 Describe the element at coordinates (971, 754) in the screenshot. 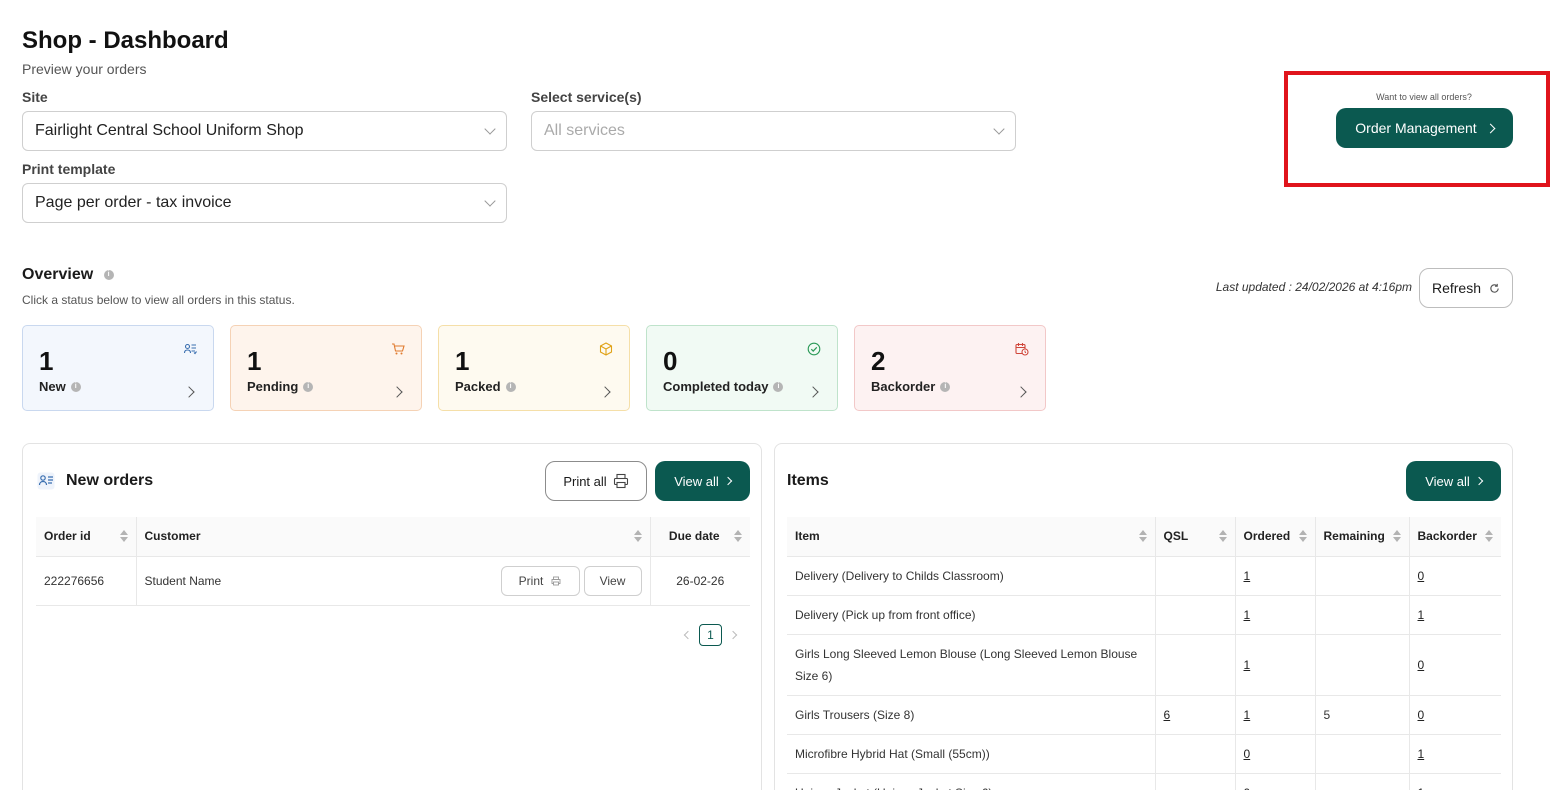

I see `item-name-cell: Microfibre Hybrid Hat (Small (55cm))` at that location.